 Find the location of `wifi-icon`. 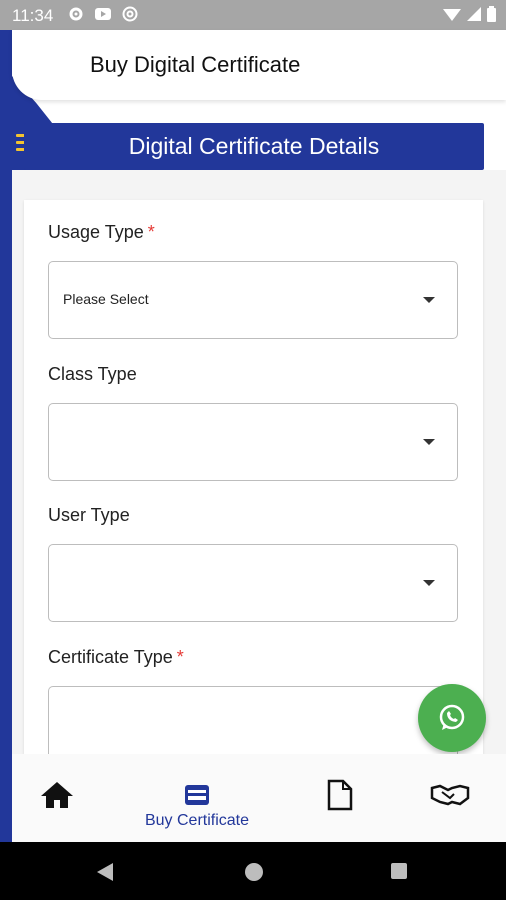

wifi-icon is located at coordinates (452, 15).